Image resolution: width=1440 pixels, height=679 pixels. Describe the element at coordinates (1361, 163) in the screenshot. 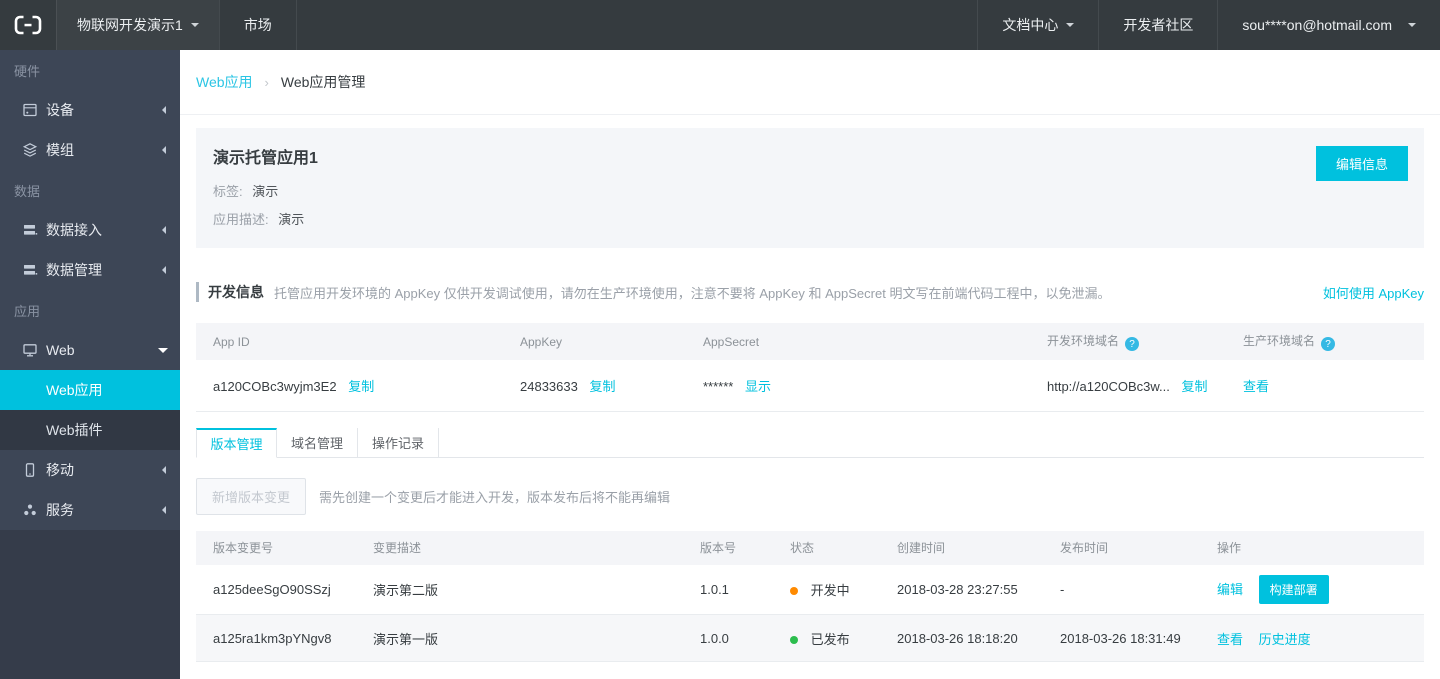

I see `edit-info-button: 编辑信息` at that location.